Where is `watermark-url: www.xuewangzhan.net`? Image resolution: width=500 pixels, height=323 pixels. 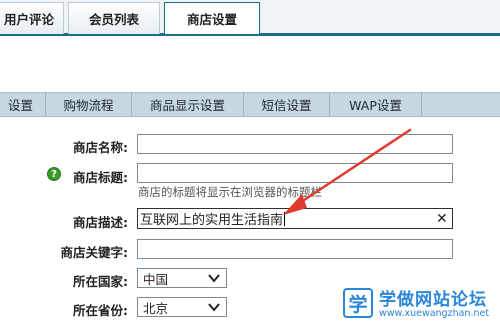
watermark-url: www.xuewangzhan.net is located at coordinates (434, 313).